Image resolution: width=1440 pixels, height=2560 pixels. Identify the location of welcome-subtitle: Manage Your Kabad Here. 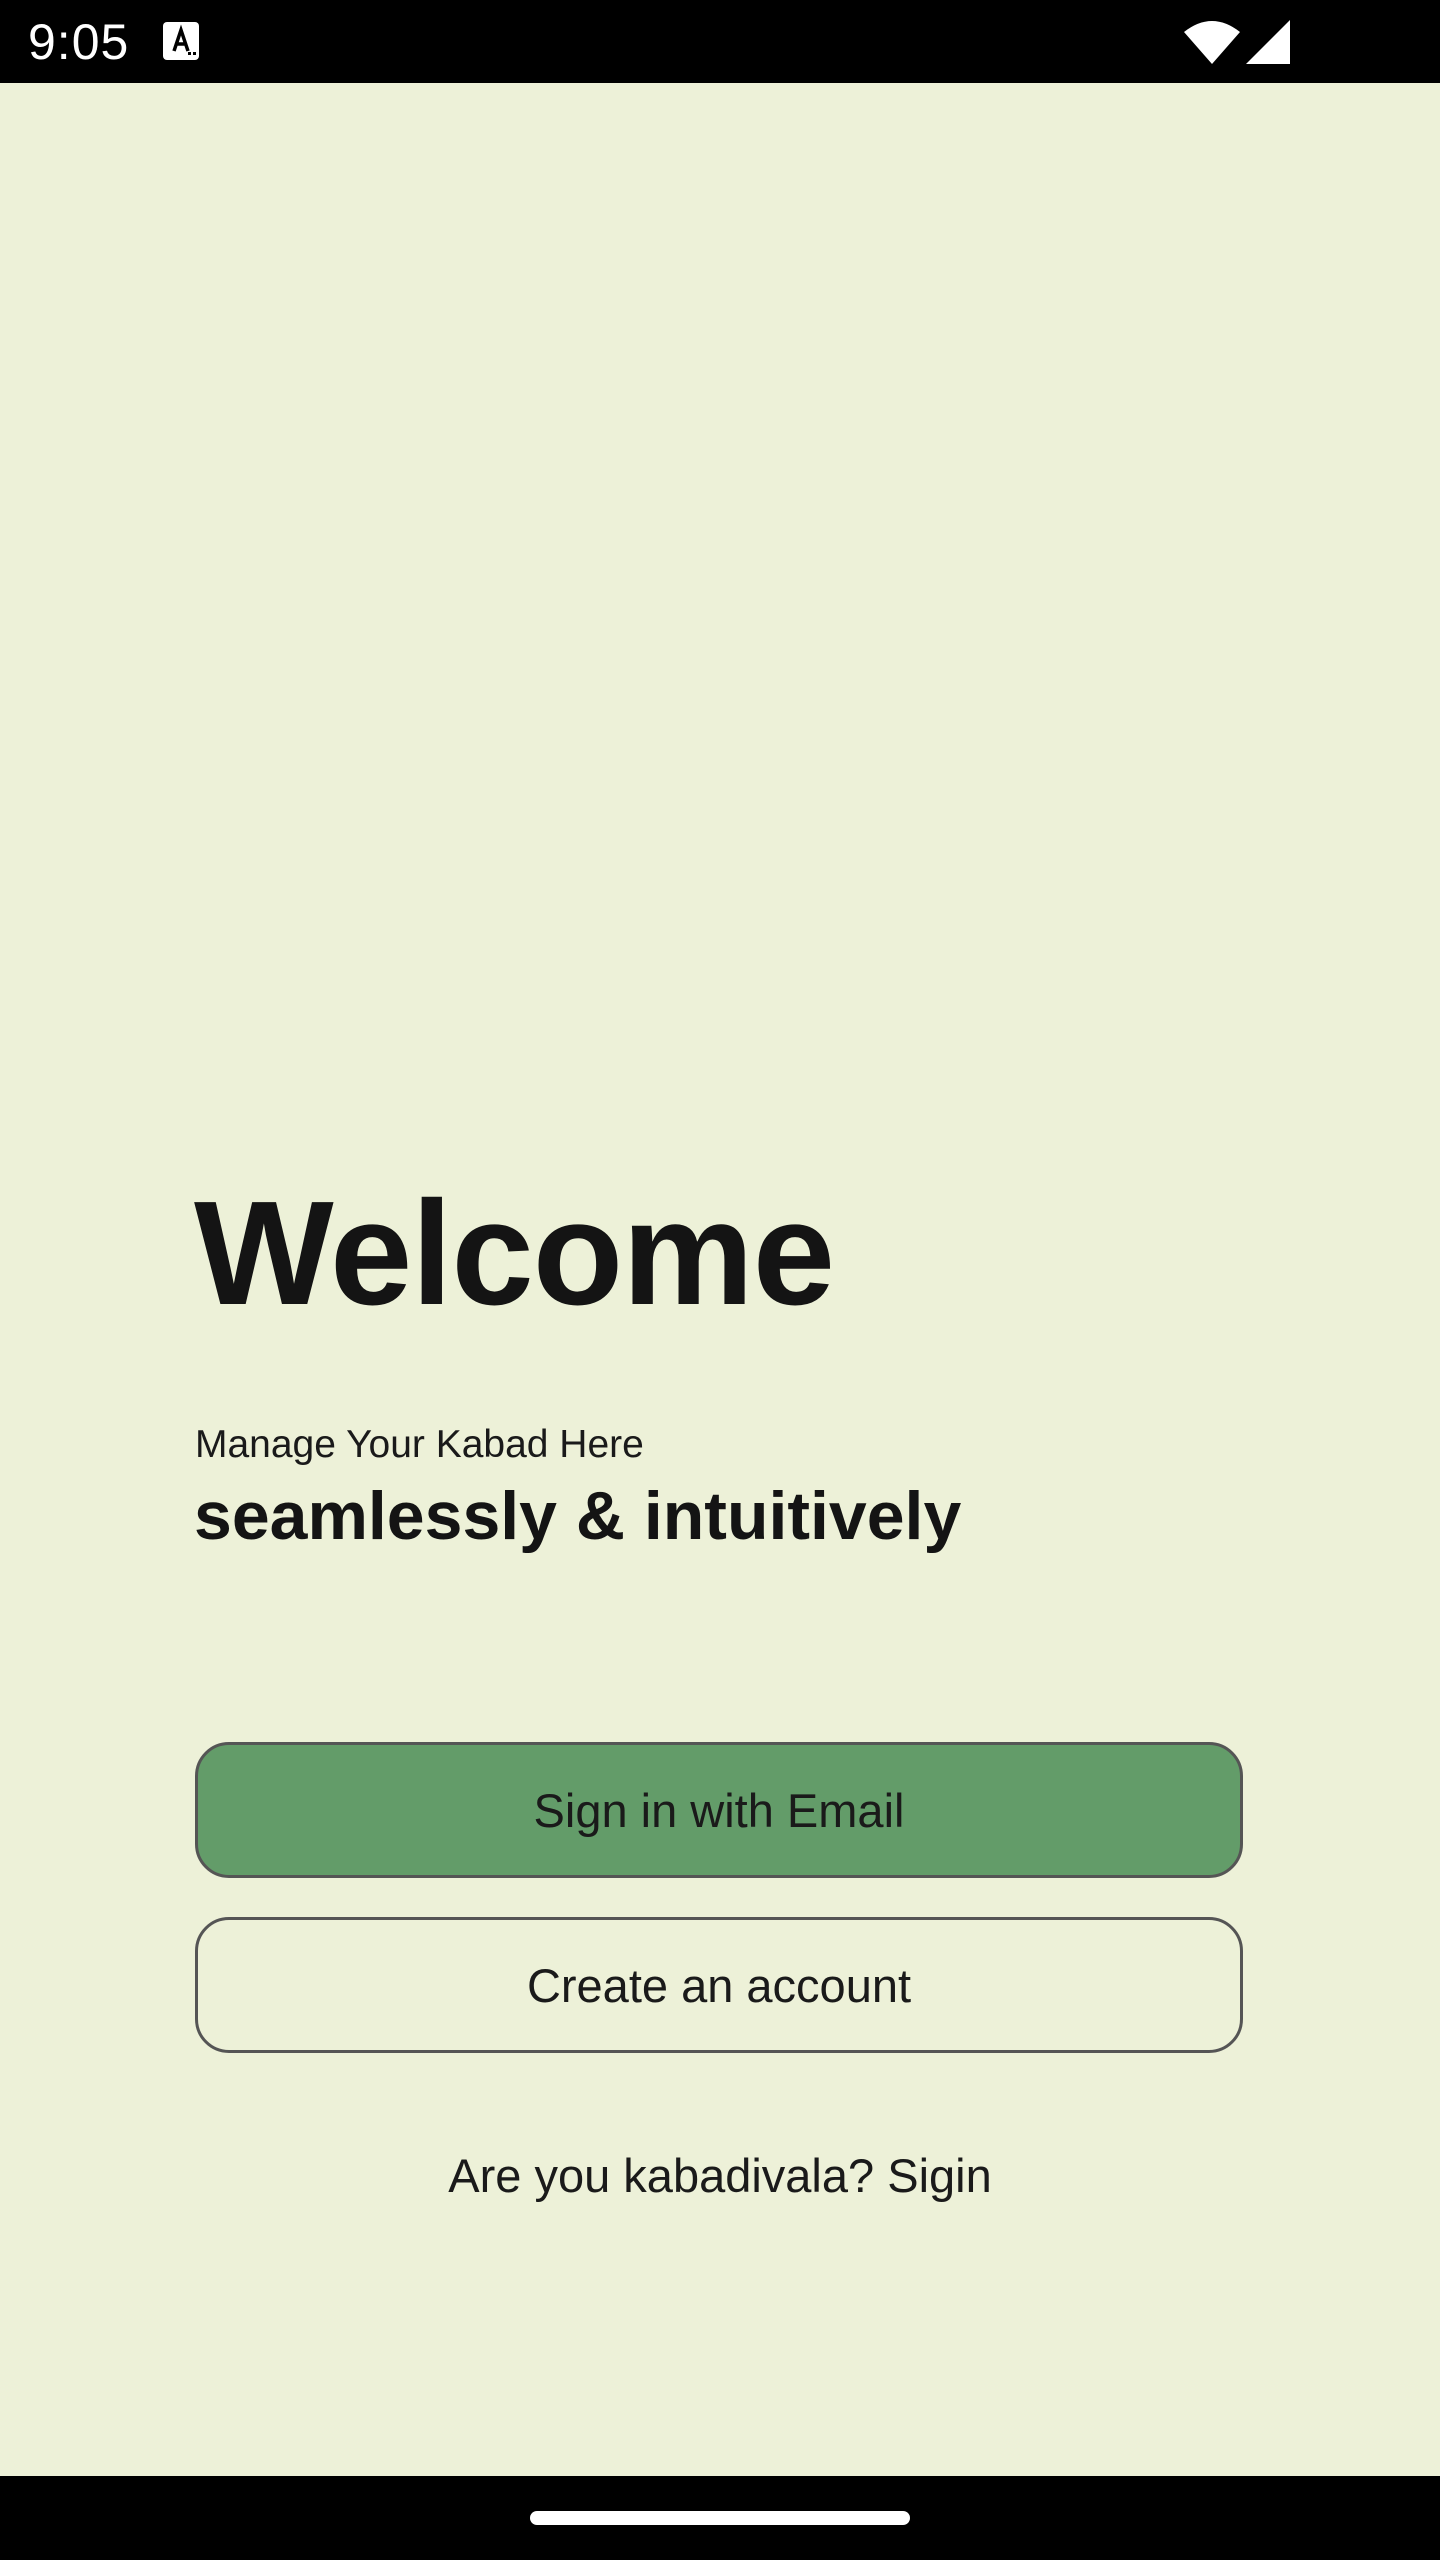
(419, 1444).